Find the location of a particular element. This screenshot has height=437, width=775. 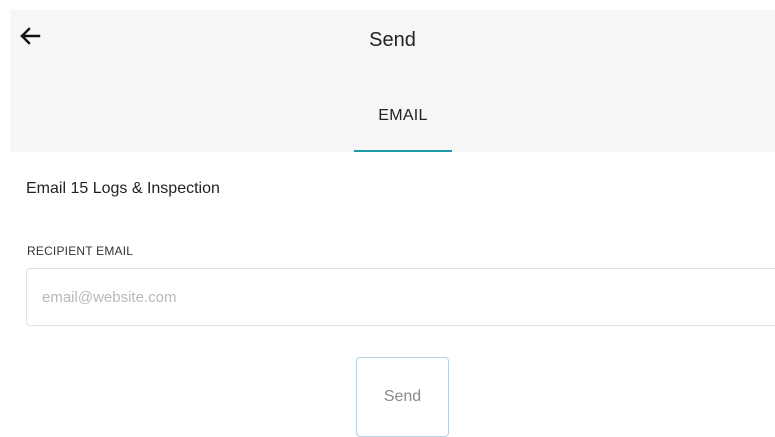

send-button: Send is located at coordinates (402, 397).